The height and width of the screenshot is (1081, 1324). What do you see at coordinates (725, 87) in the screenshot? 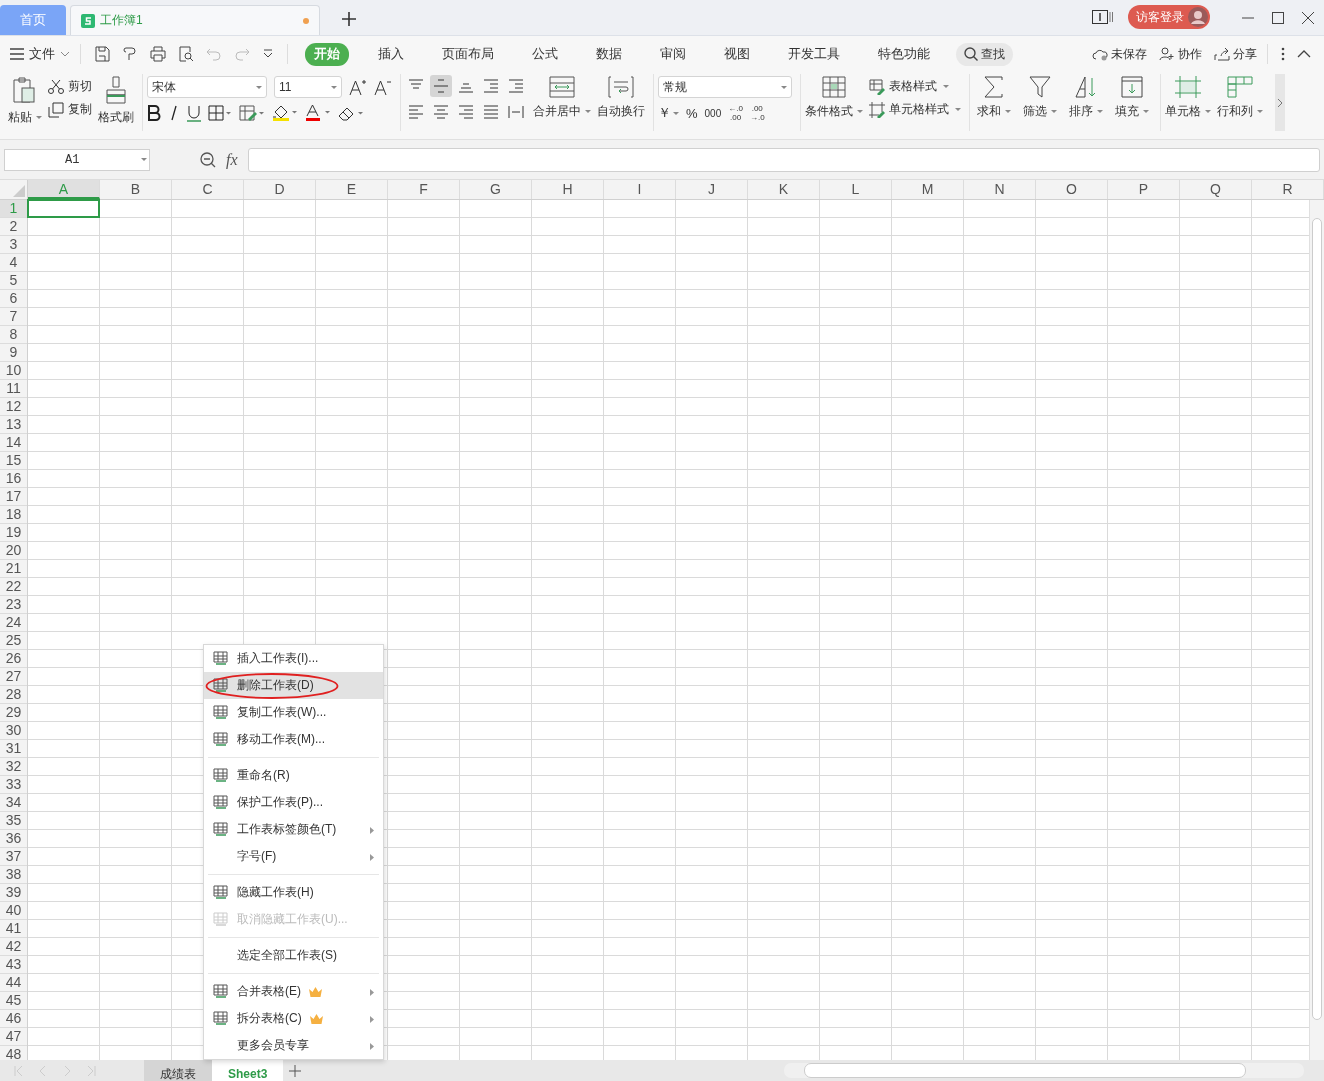
I see `number-format-field: 常规` at bounding box center [725, 87].